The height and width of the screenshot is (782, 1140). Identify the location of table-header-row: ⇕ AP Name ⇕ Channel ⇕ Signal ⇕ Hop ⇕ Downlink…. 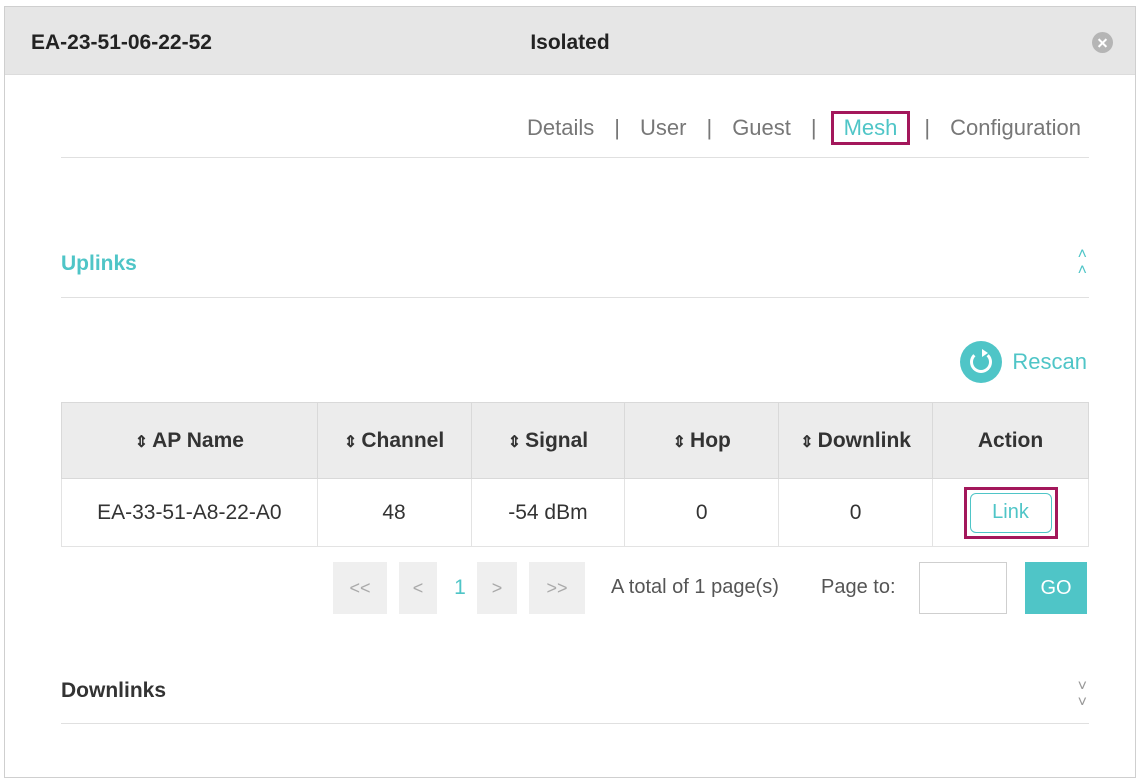
(575, 440).